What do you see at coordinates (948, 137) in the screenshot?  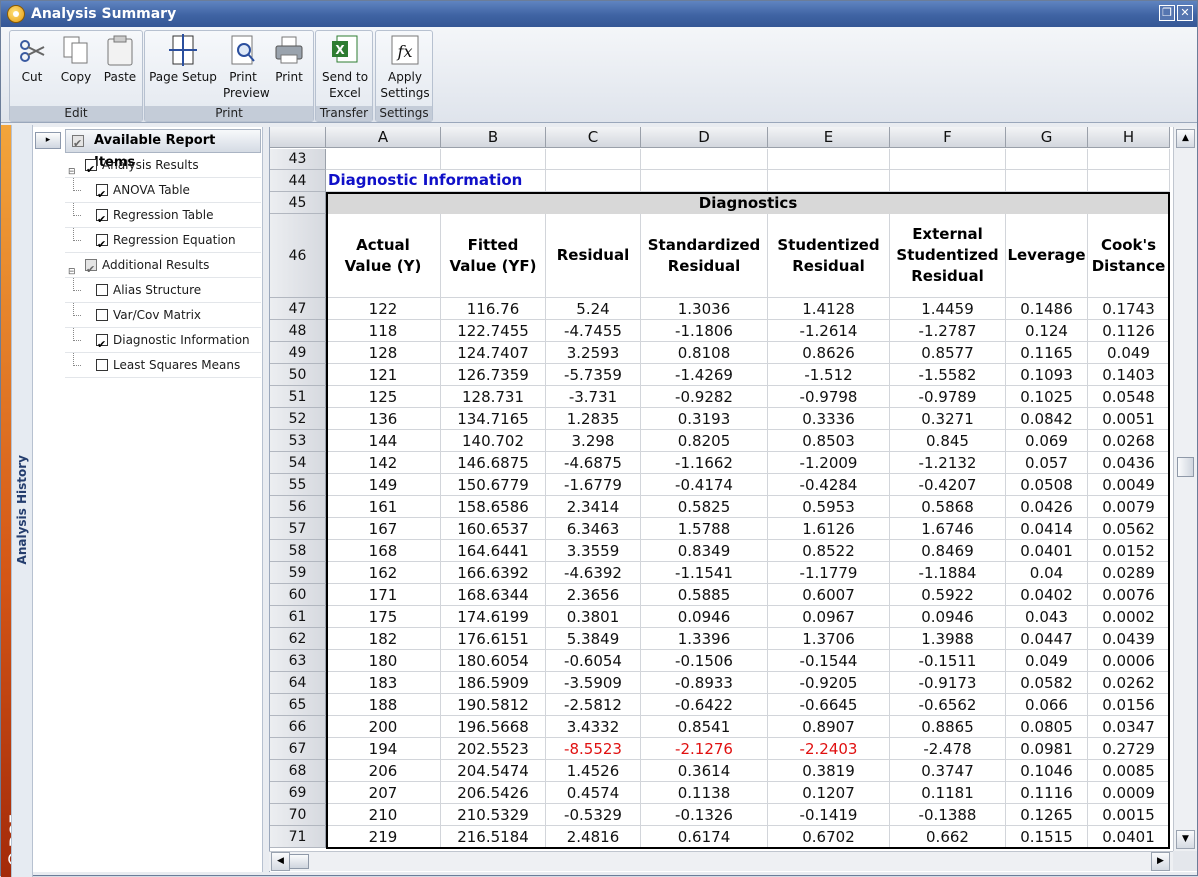 I see `column-header-f: F` at bounding box center [948, 137].